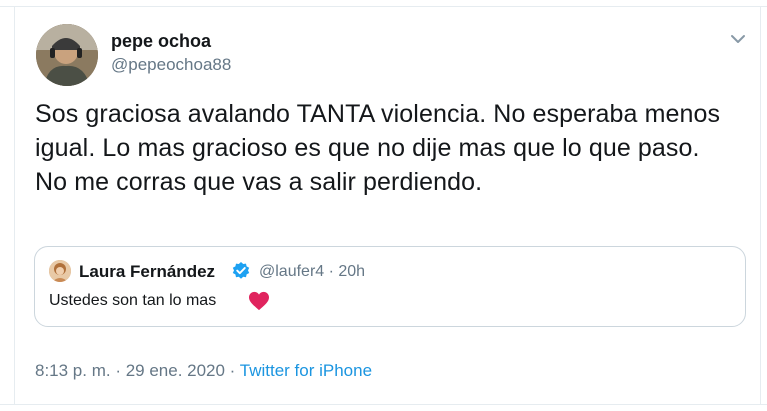 The width and height of the screenshot is (767, 411). Describe the element at coordinates (383, 6) in the screenshot. I see `tweet-border-top` at that location.